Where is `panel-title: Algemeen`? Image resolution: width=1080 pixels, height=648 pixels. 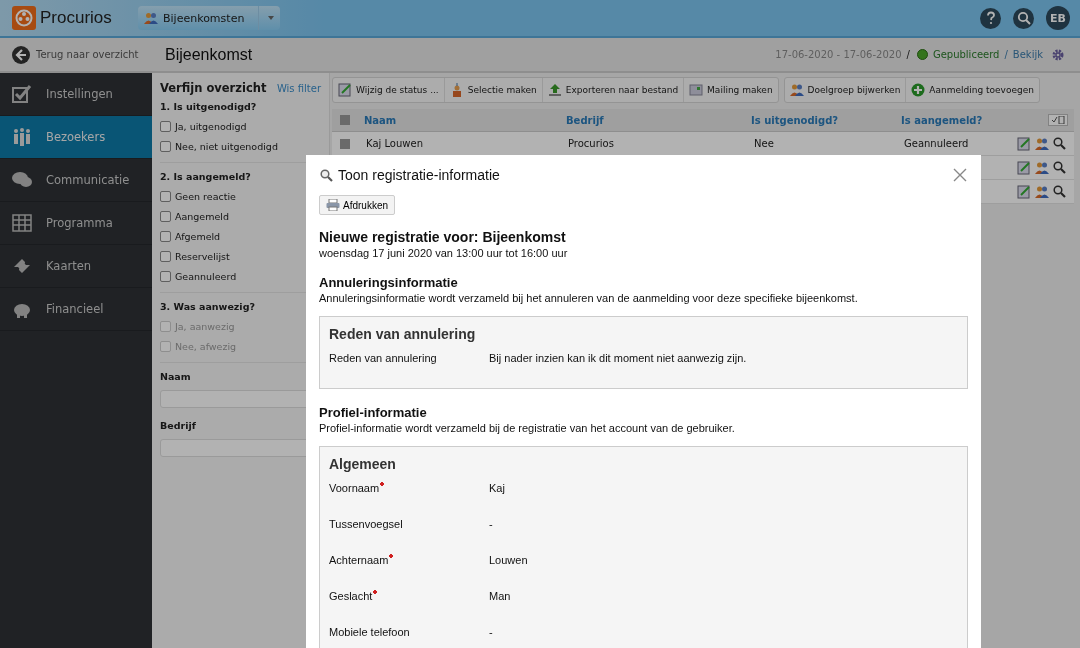
panel-title: Algemeen is located at coordinates (363, 464).